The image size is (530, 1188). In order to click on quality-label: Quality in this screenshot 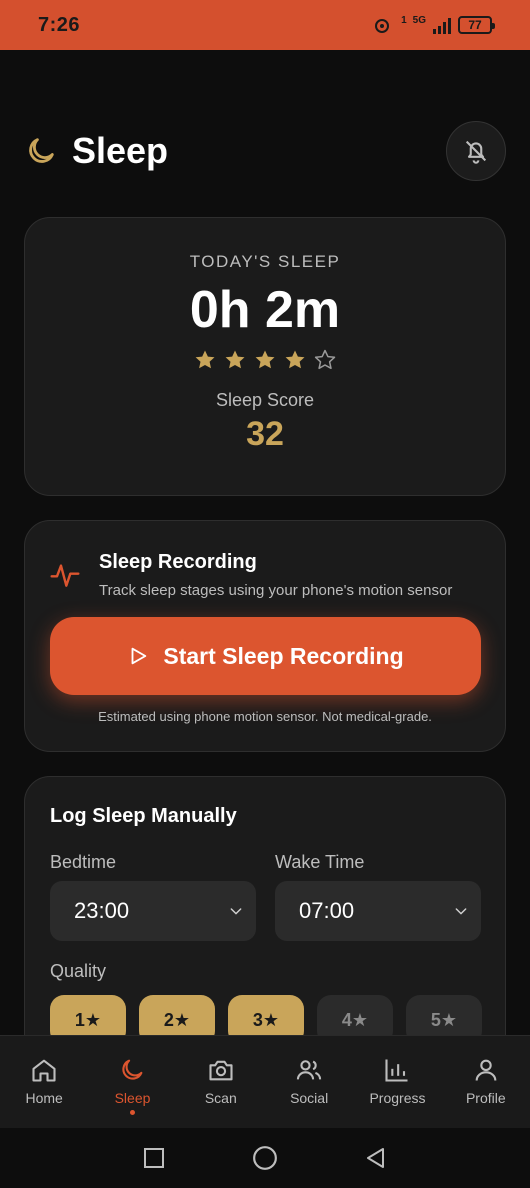, I will do `click(78, 971)`.